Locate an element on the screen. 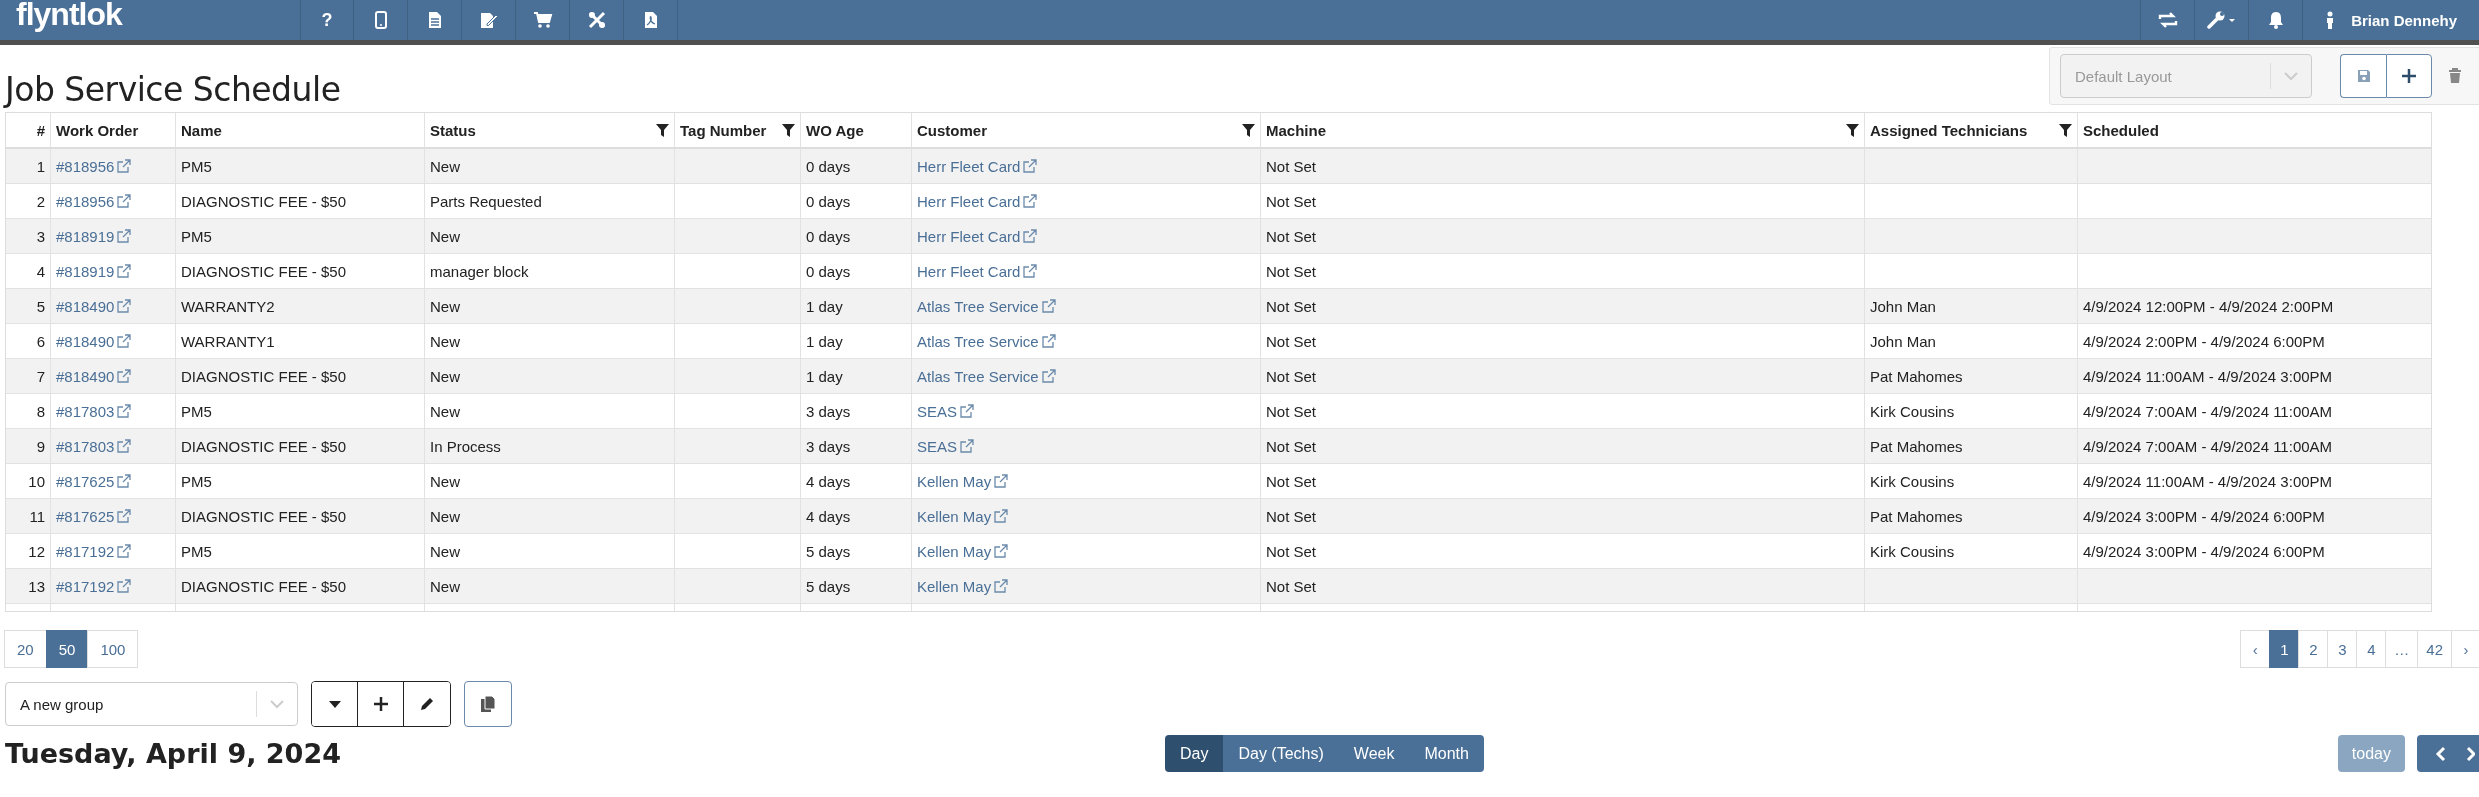 The height and width of the screenshot is (797, 2479). table-cell: 4 days is located at coordinates (828, 516).